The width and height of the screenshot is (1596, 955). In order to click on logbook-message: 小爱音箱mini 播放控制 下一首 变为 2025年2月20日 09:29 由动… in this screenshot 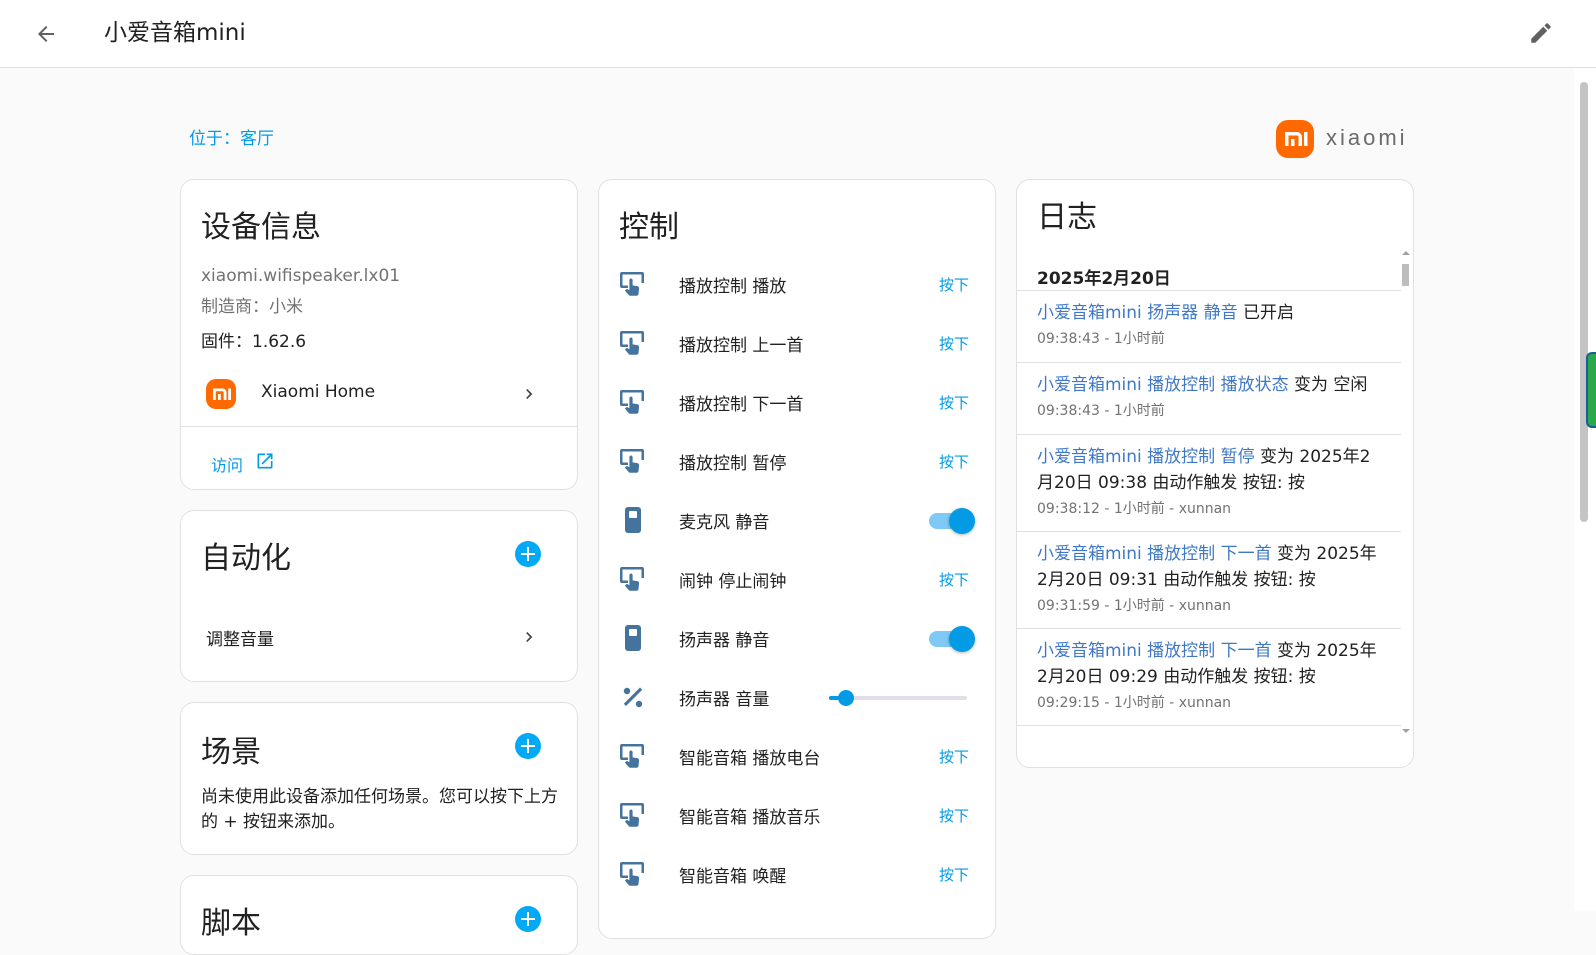, I will do `click(1207, 664)`.